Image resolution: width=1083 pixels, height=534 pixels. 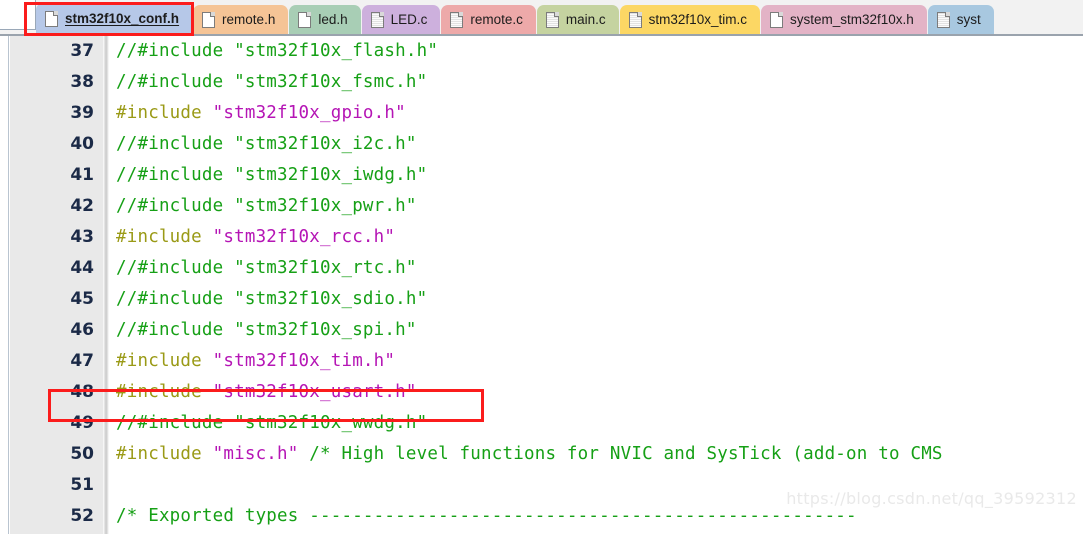 I want to click on code-text: //#include "stm32f10x_spi.h", so click(x=266, y=330).